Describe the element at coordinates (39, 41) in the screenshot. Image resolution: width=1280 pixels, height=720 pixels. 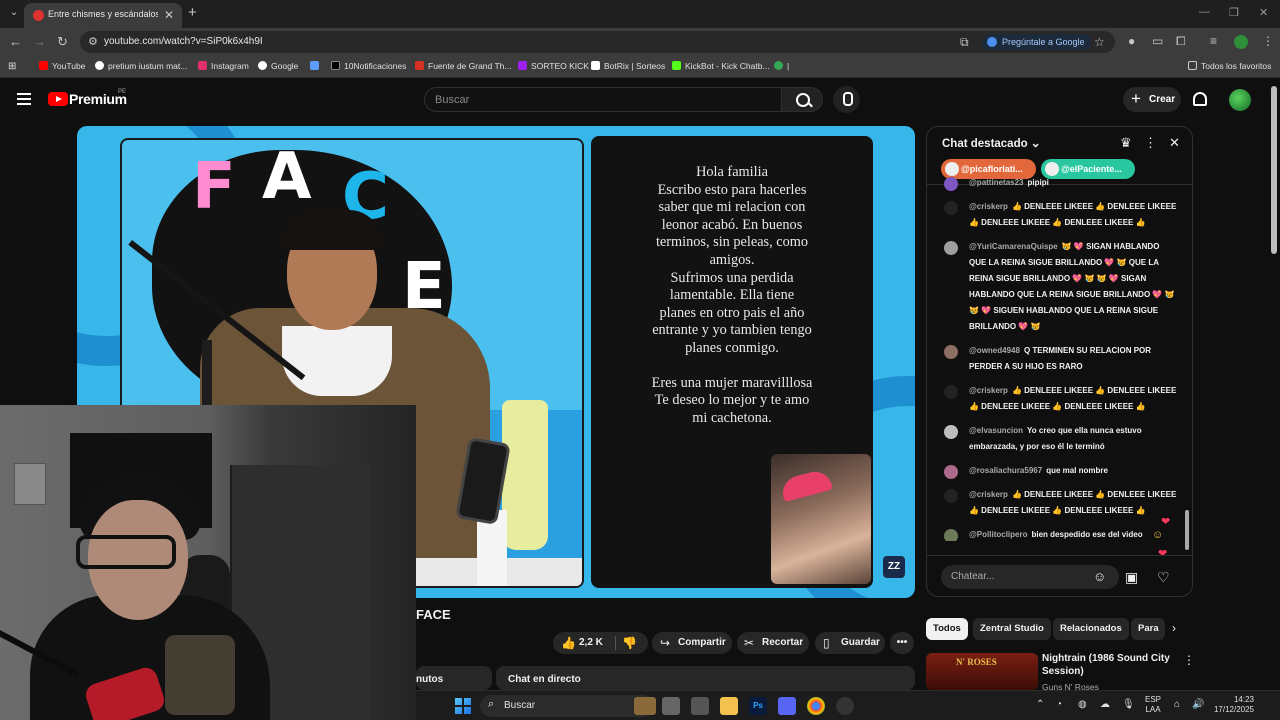
I see `forward-icon: →` at that location.